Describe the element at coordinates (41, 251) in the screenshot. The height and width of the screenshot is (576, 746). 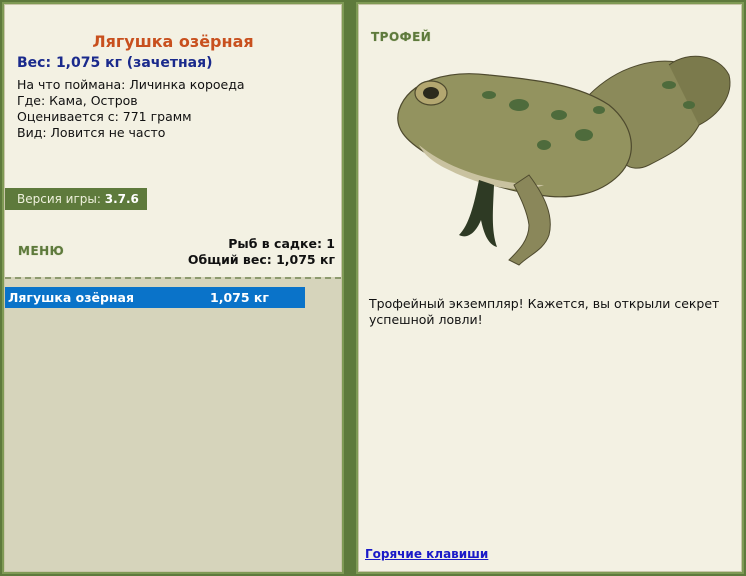
I see `menu-button: МЕНЮ` at that location.